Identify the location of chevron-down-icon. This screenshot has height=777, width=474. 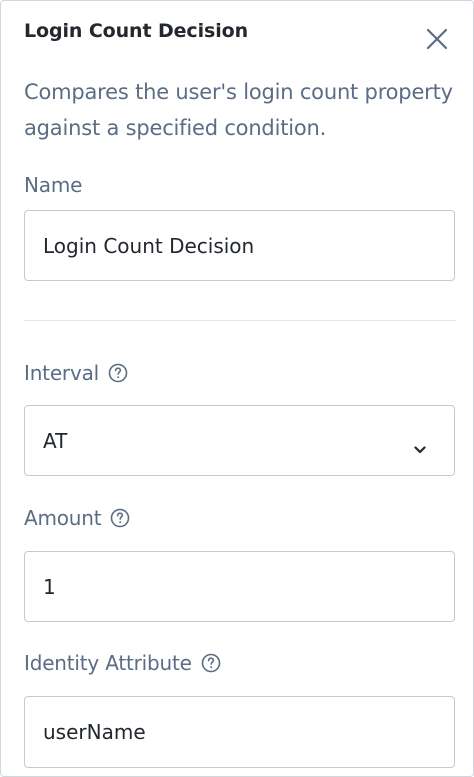
(420, 445).